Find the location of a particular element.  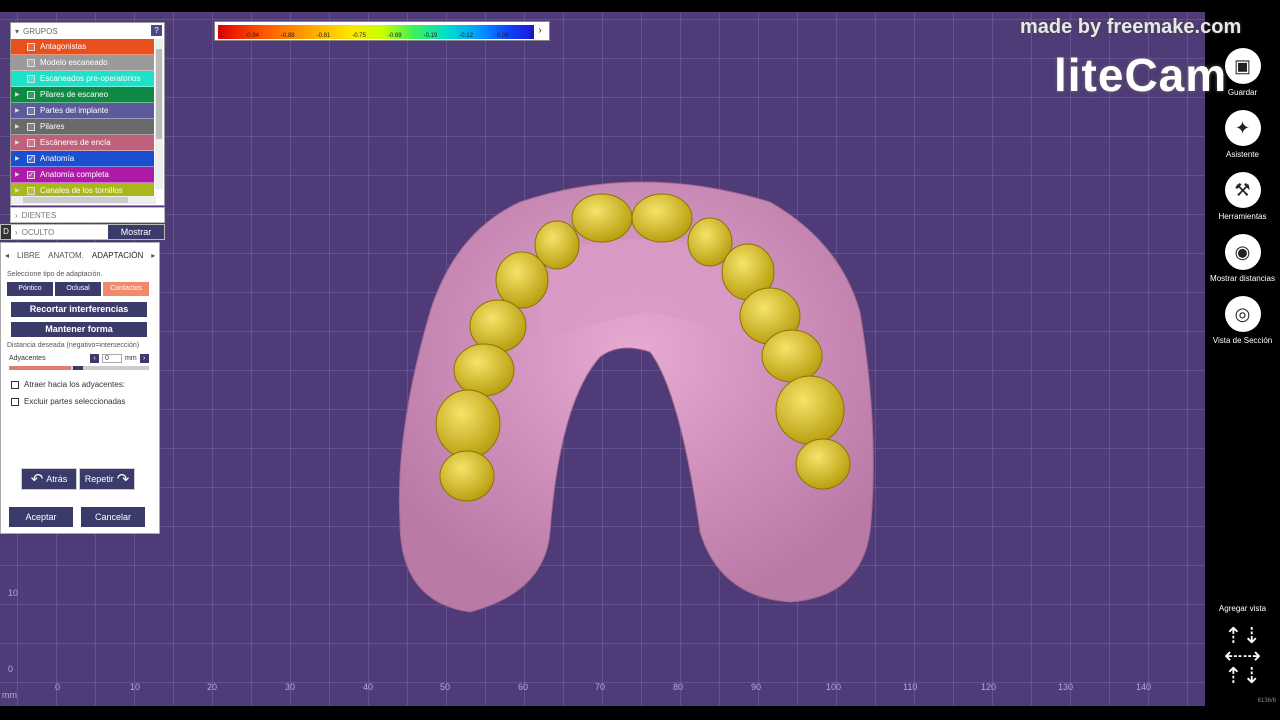

group-label: Modelo escaneado is located at coordinates (74, 62).